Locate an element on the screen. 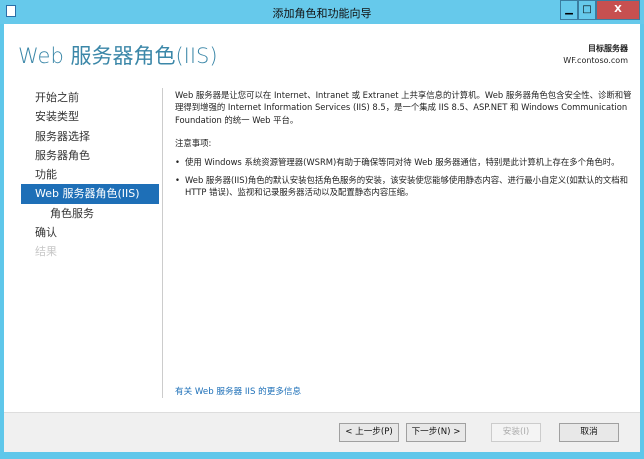 The width and height of the screenshot is (644, 459). target-server-label: 目标服务器 is located at coordinates (608, 48).